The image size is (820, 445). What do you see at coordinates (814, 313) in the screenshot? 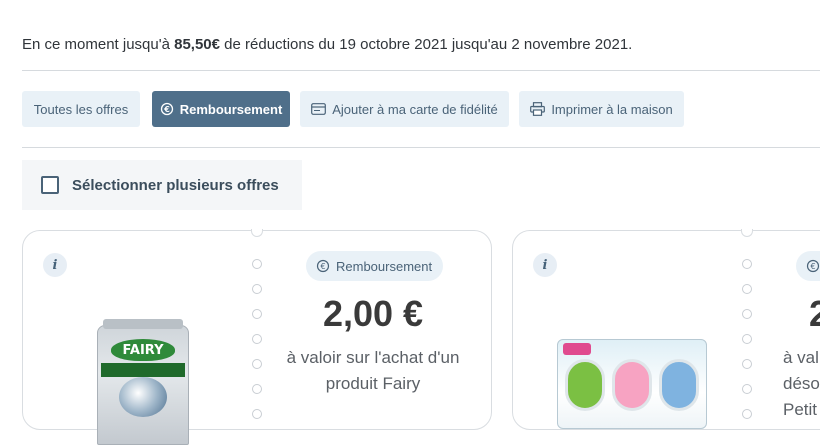
I see `offer-amount: 2` at bounding box center [814, 313].